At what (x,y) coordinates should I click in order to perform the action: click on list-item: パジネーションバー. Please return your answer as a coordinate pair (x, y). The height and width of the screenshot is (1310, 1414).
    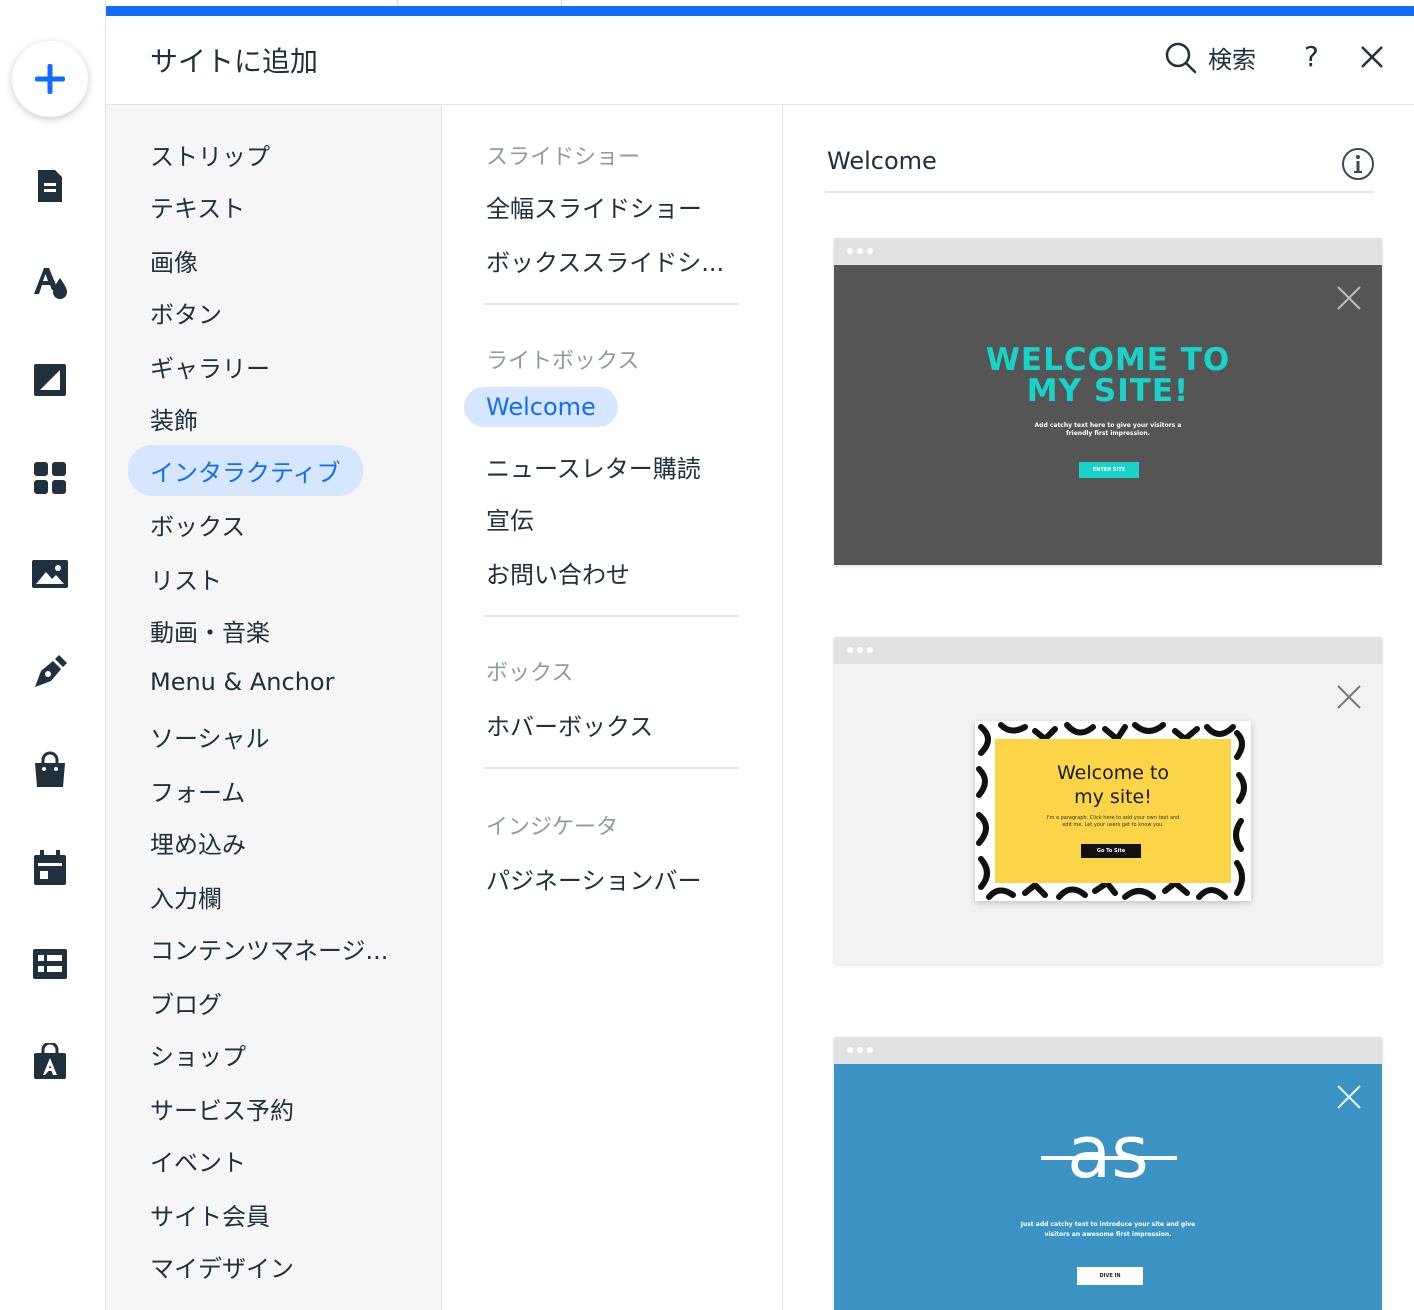
    Looking at the image, I should click on (594, 878).